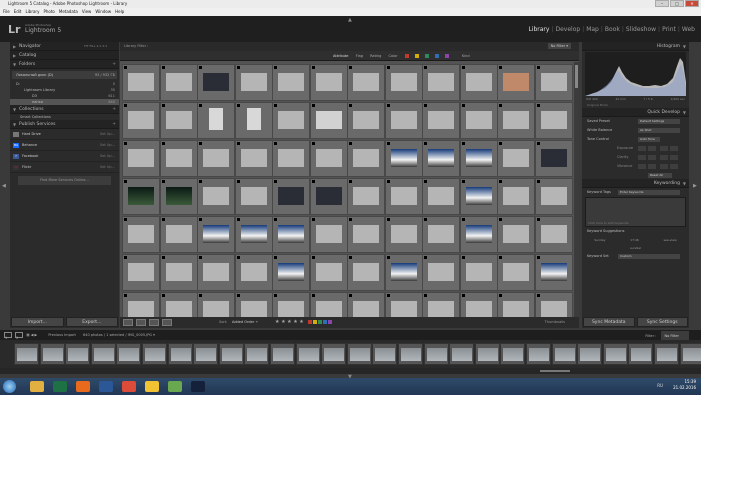  Describe the element at coordinates (688, 29) in the screenshot. I see `module-web: Web` at that location.